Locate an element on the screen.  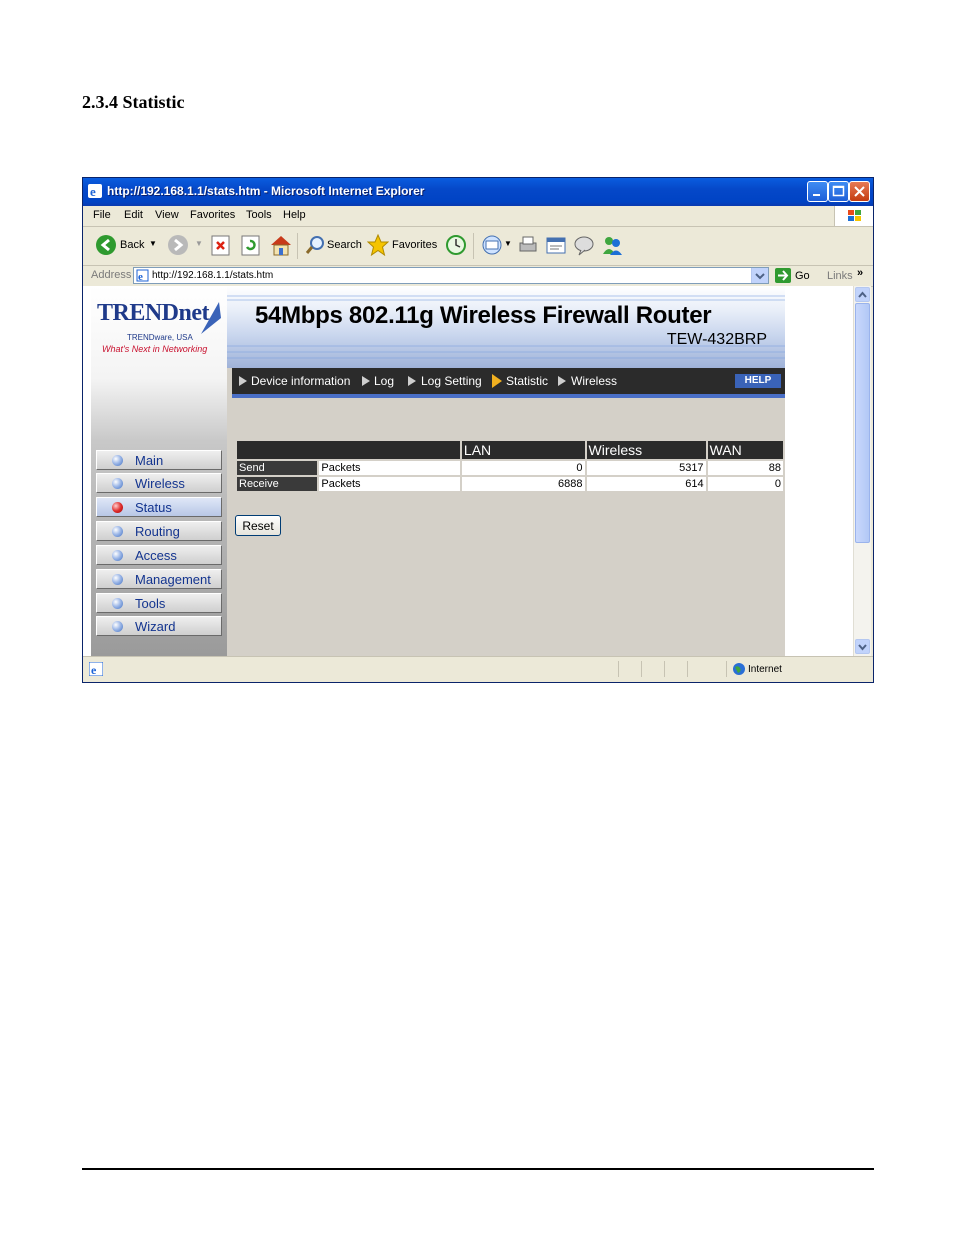
go-button is located at coordinates (783, 275).